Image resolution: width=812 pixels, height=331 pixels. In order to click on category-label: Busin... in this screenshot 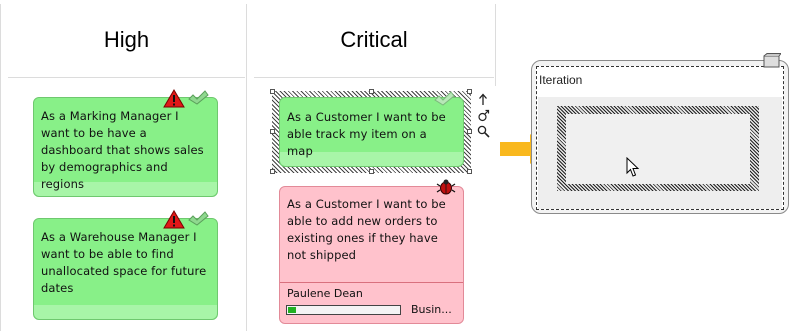, I will do `click(431, 309)`.